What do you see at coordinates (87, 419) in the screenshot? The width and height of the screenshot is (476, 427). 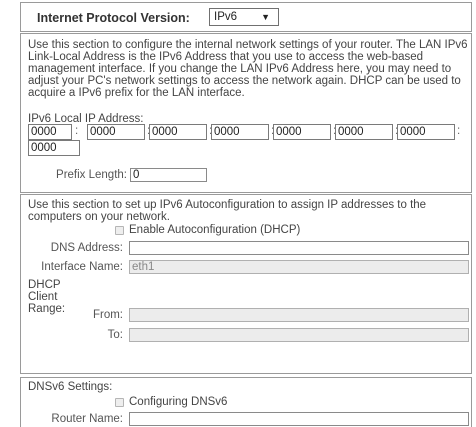 I see `router-name-label: Router Name:` at bounding box center [87, 419].